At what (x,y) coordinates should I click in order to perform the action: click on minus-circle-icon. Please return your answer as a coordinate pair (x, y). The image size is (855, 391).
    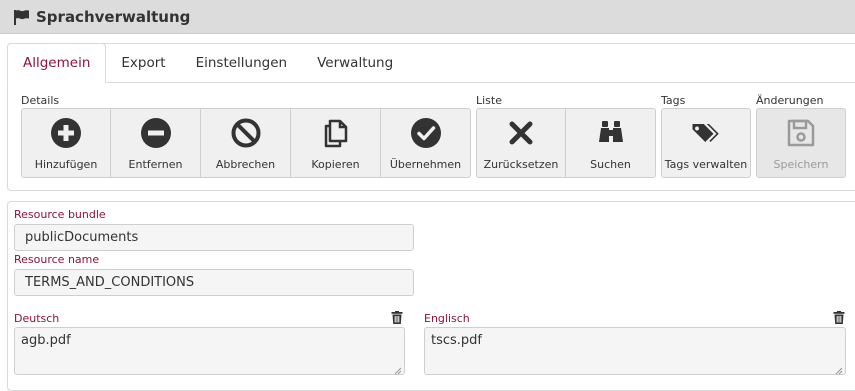
    Looking at the image, I should click on (155, 133).